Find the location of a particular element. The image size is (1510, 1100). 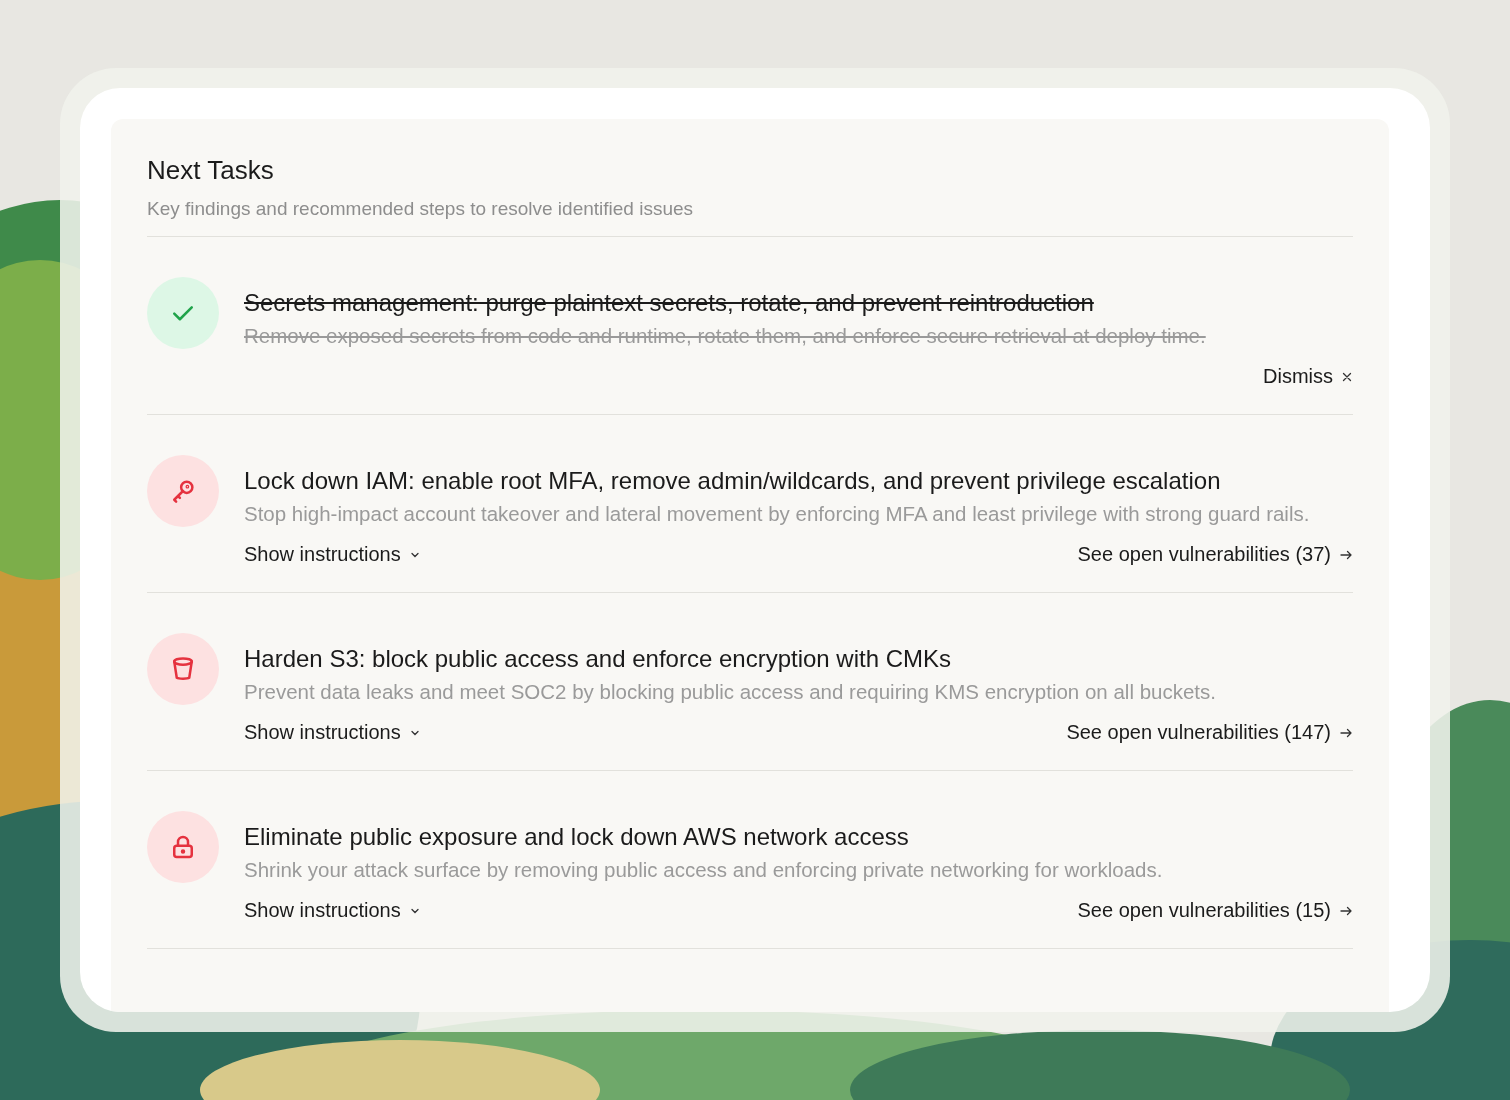

open-vulnerabilities-link: See open vulnerabilities (37) is located at coordinates (1215, 554).